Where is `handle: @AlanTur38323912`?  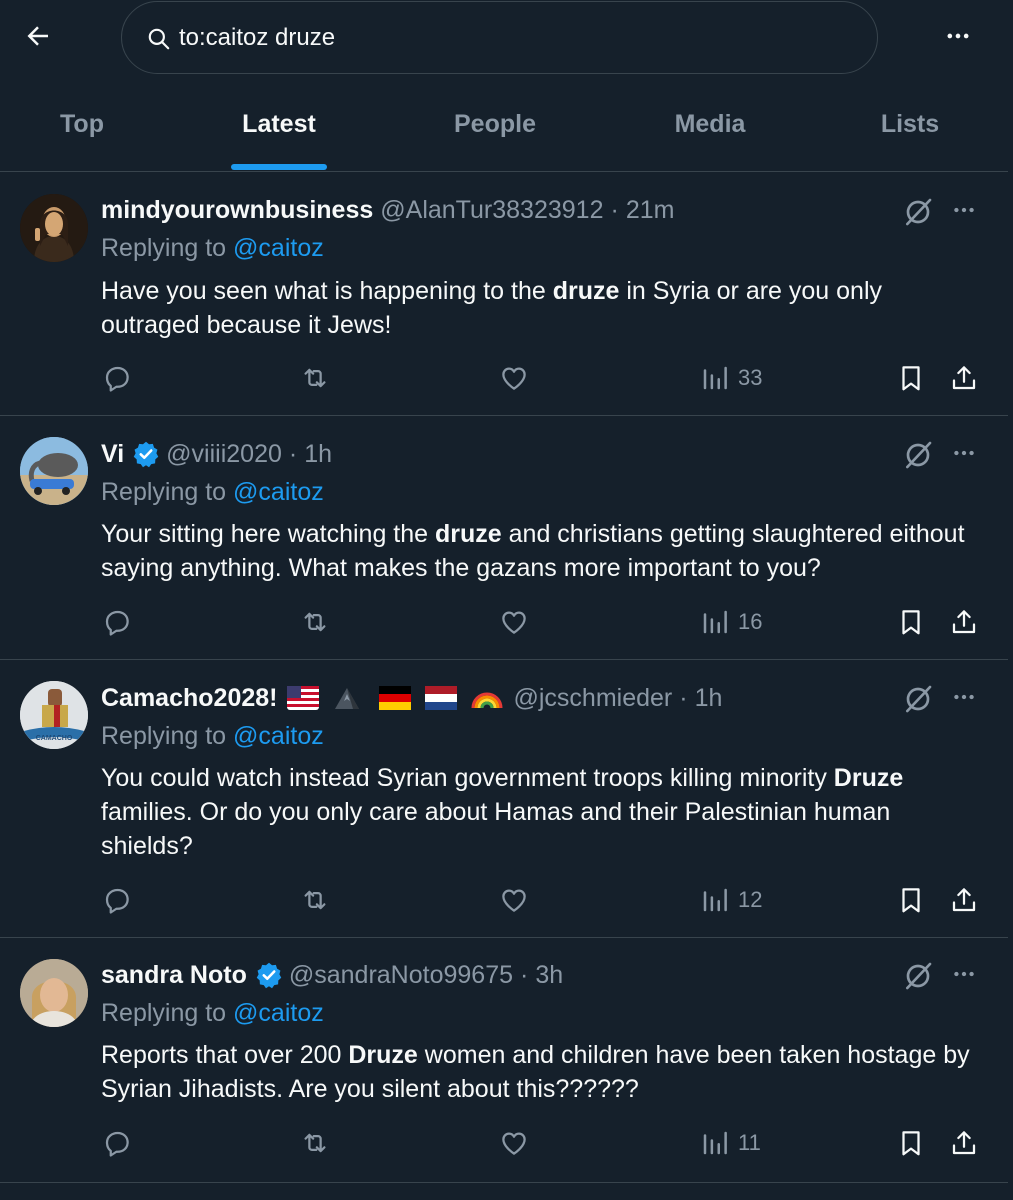
handle: @AlanTur38323912 is located at coordinates (491, 210).